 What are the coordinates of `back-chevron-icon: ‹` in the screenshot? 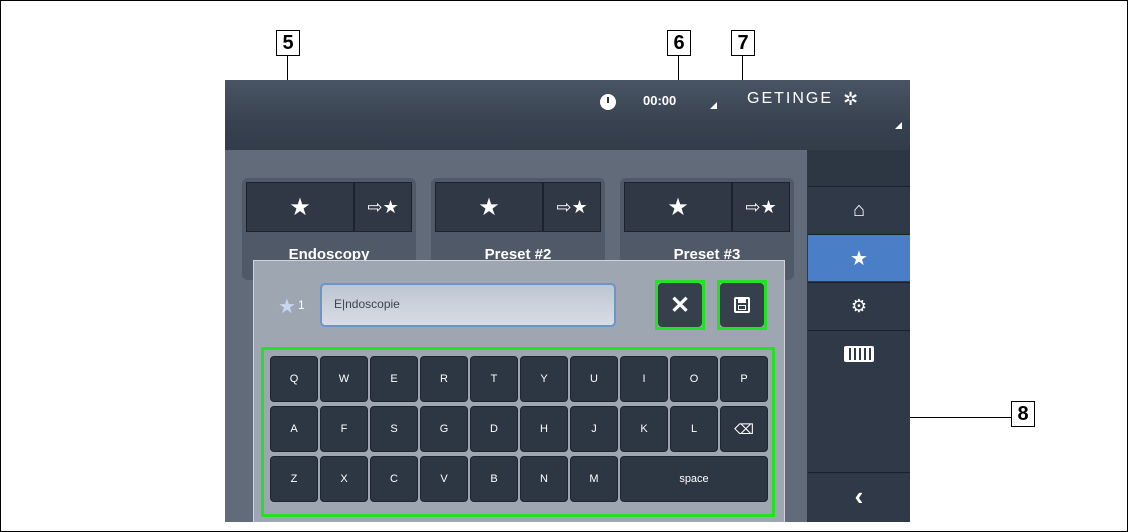 It's located at (859, 495).